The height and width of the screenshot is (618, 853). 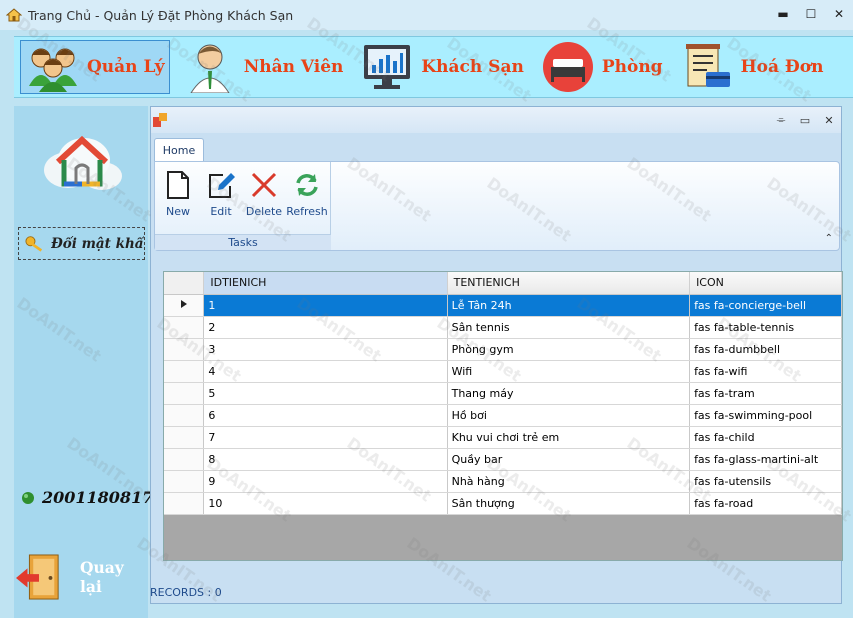 What do you see at coordinates (632, 67) in the screenshot?
I see `nav-label: Phòng` at bounding box center [632, 67].